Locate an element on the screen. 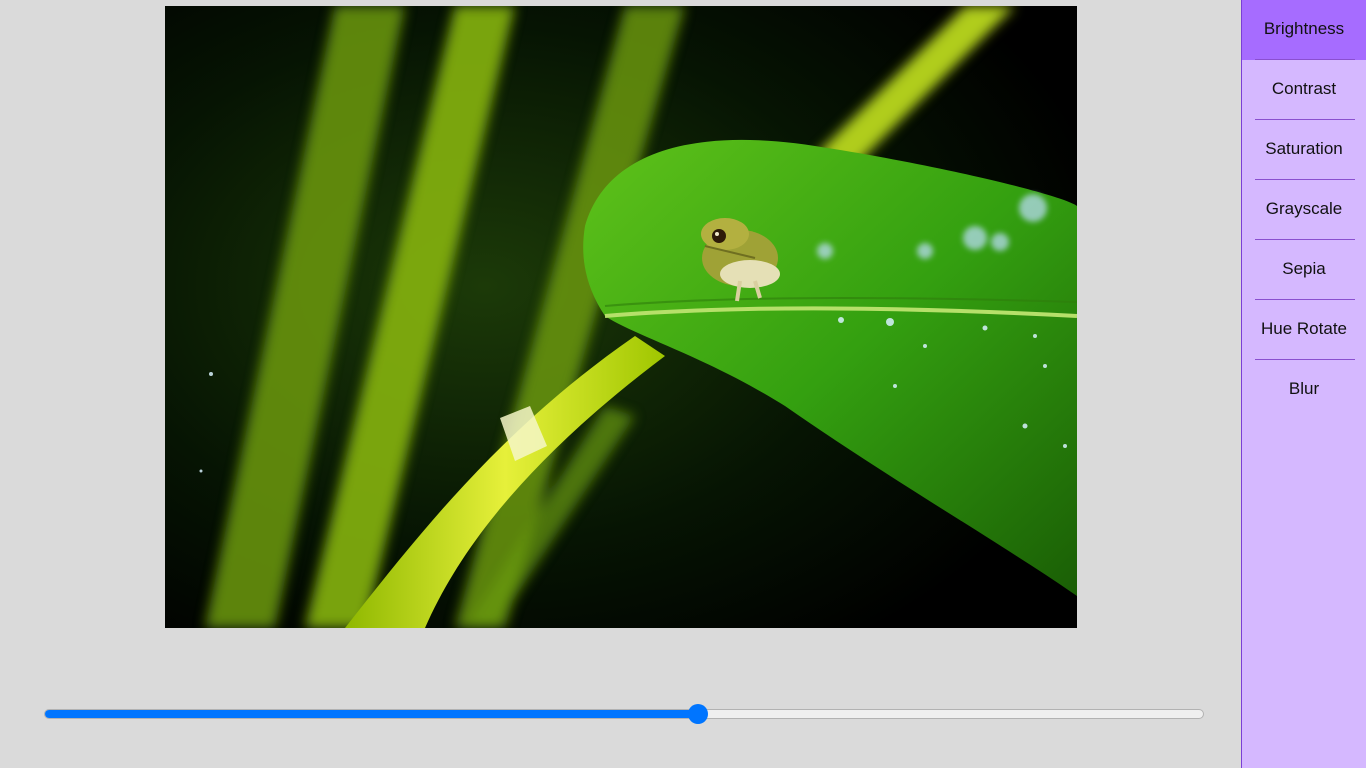 The width and height of the screenshot is (1366, 768). filter-item-brightness: Brightness is located at coordinates (1304, 30).